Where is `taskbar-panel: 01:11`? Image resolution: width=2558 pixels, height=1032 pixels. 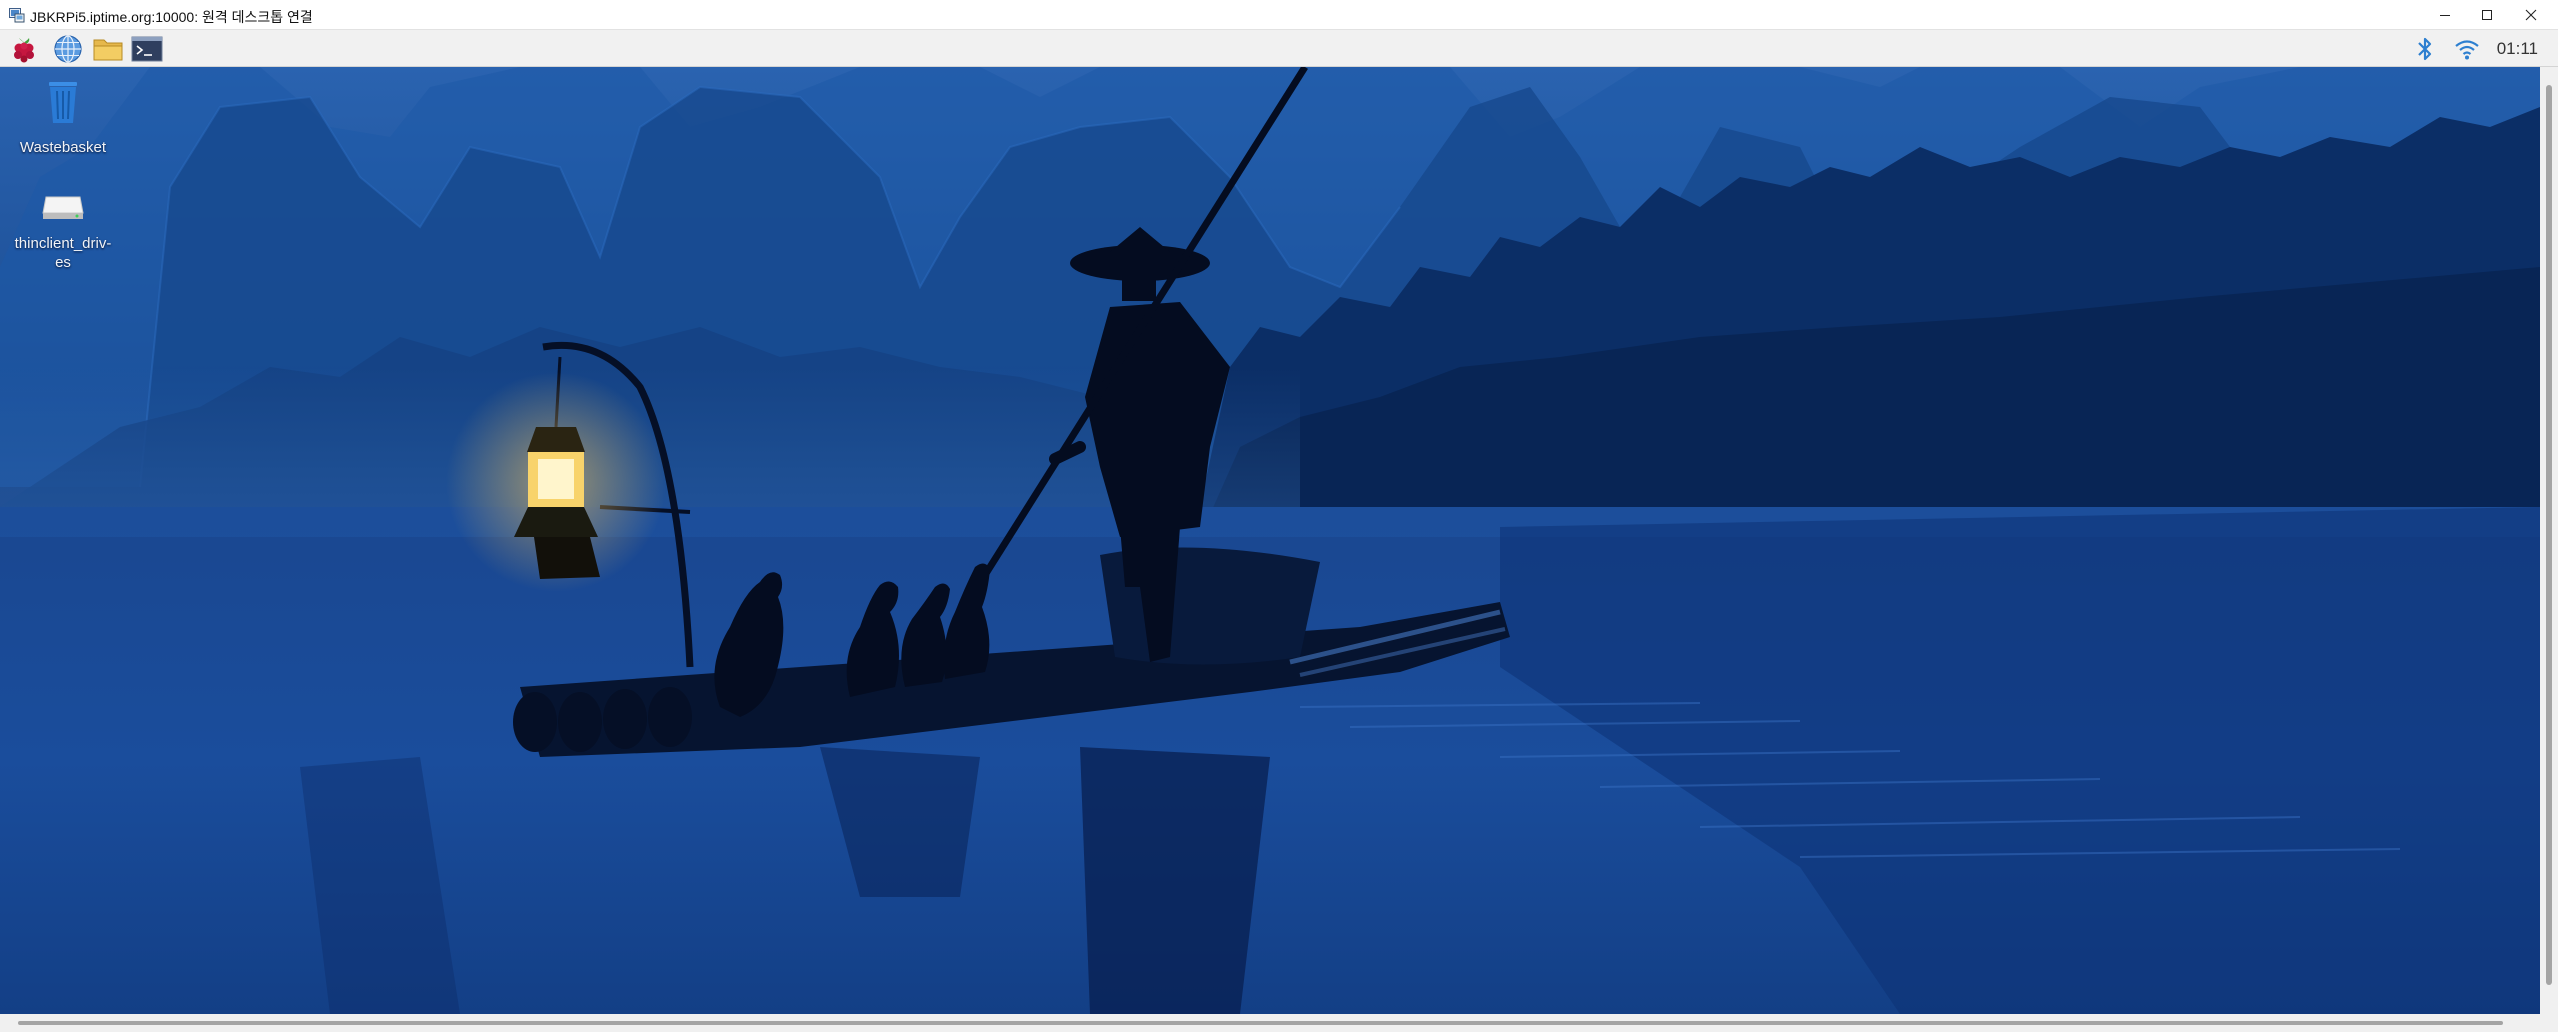
taskbar-panel: 01:11 is located at coordinates (1279, 48).